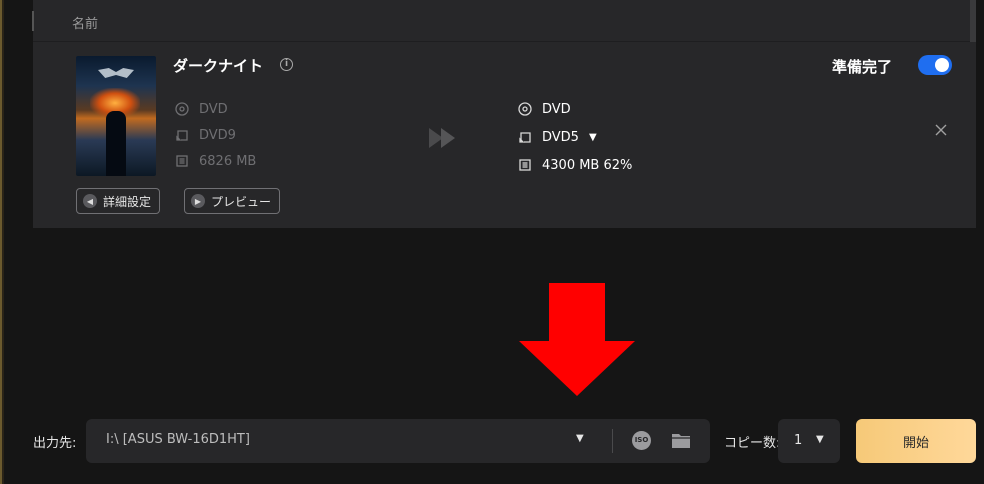 The height and width of the screenshot is (484, 984). I want to click on folder-icon, so click(681, 440).